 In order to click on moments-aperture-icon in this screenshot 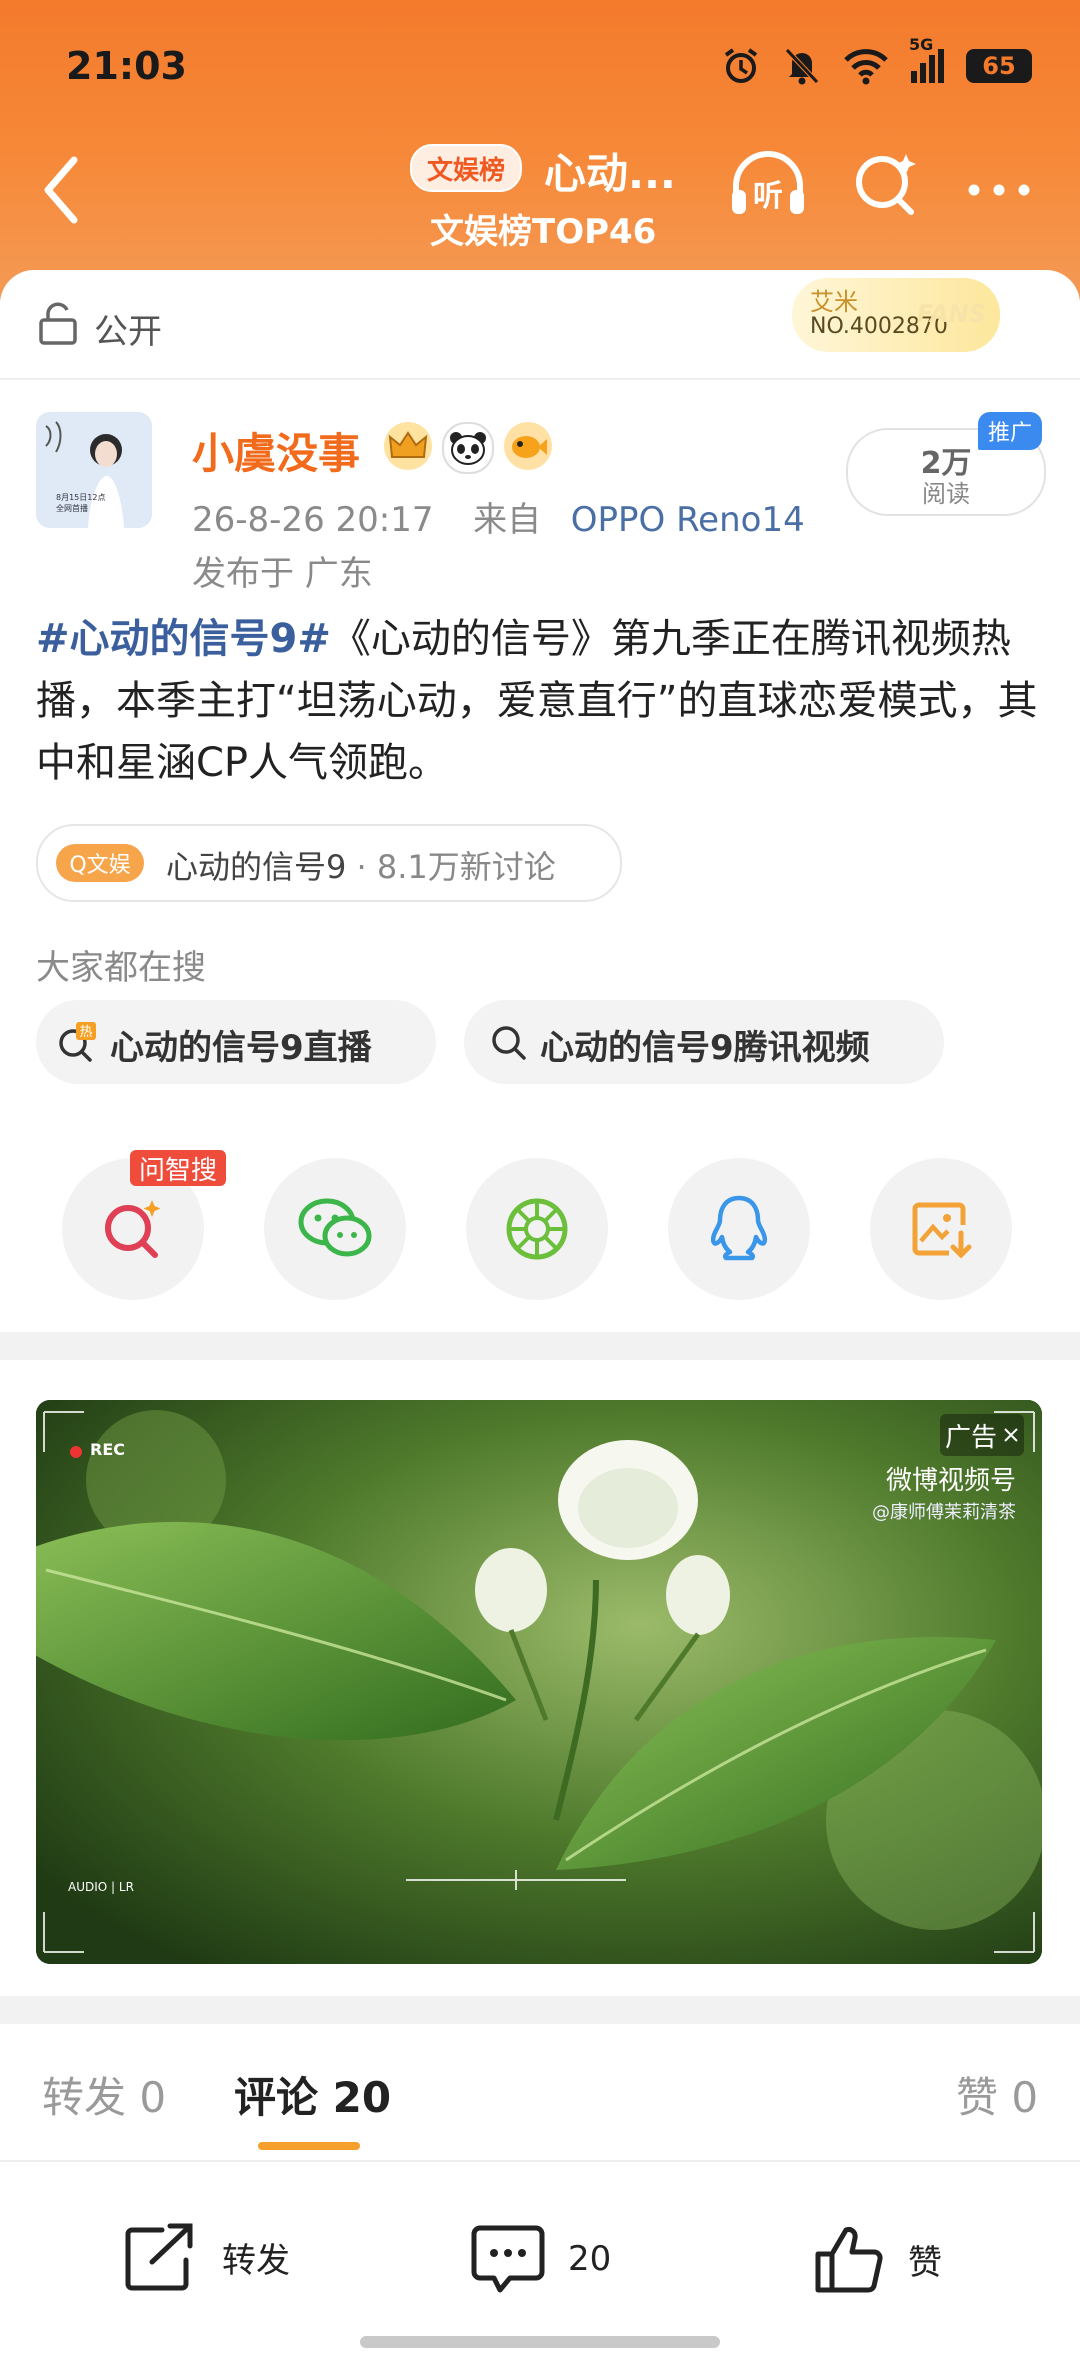, I will do `click(537, 1229)`.